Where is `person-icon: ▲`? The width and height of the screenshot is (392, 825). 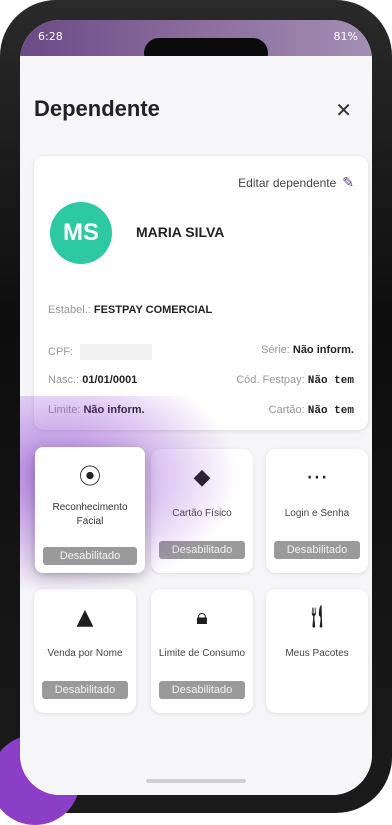 person-icon: ▲ is located at coordinates (85, 617).